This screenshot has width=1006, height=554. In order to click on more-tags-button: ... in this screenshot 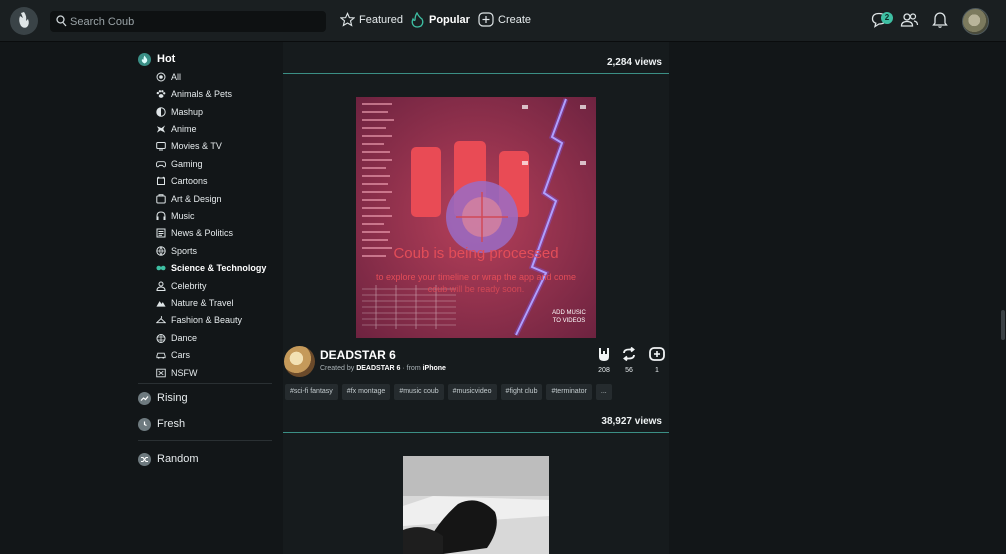, I will do `click(603, 392)`.